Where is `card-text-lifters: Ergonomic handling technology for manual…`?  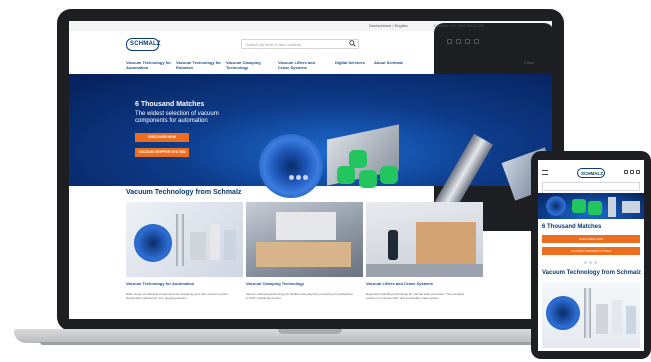 card-text-lifters: Ergonomic handling technology for manual… is located at coordinates (415, 296).